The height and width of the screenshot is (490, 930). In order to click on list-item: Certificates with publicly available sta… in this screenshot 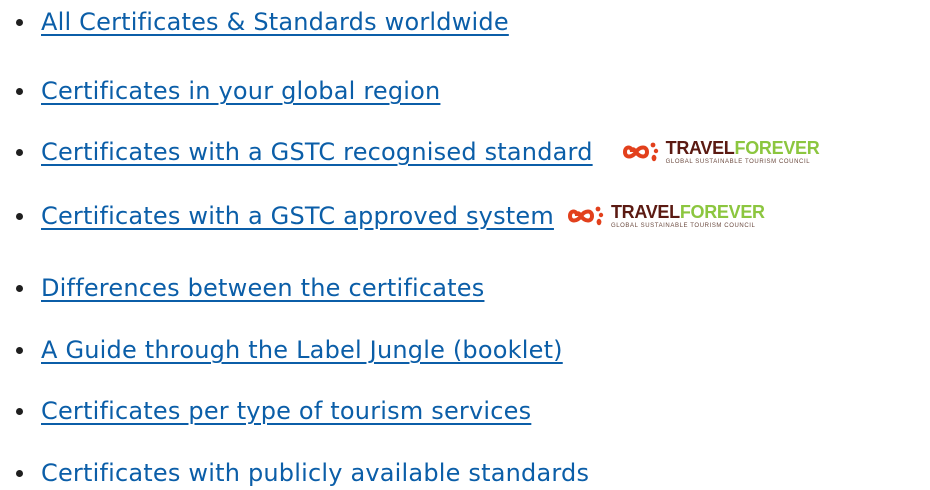, I will do `click(302, 473)`.